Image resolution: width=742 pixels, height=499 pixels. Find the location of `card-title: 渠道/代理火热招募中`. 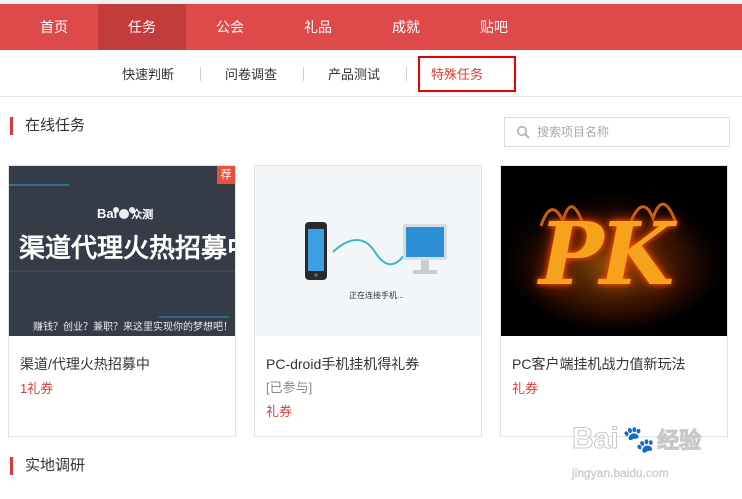

card-title: 渠道/代理火热招募中 is located at coordinates (85, 364).